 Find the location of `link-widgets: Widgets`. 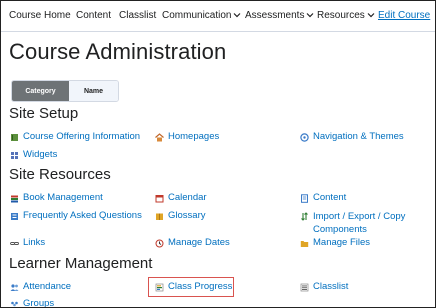

link-widgets: Widgets is located at coordinates (33, 155).